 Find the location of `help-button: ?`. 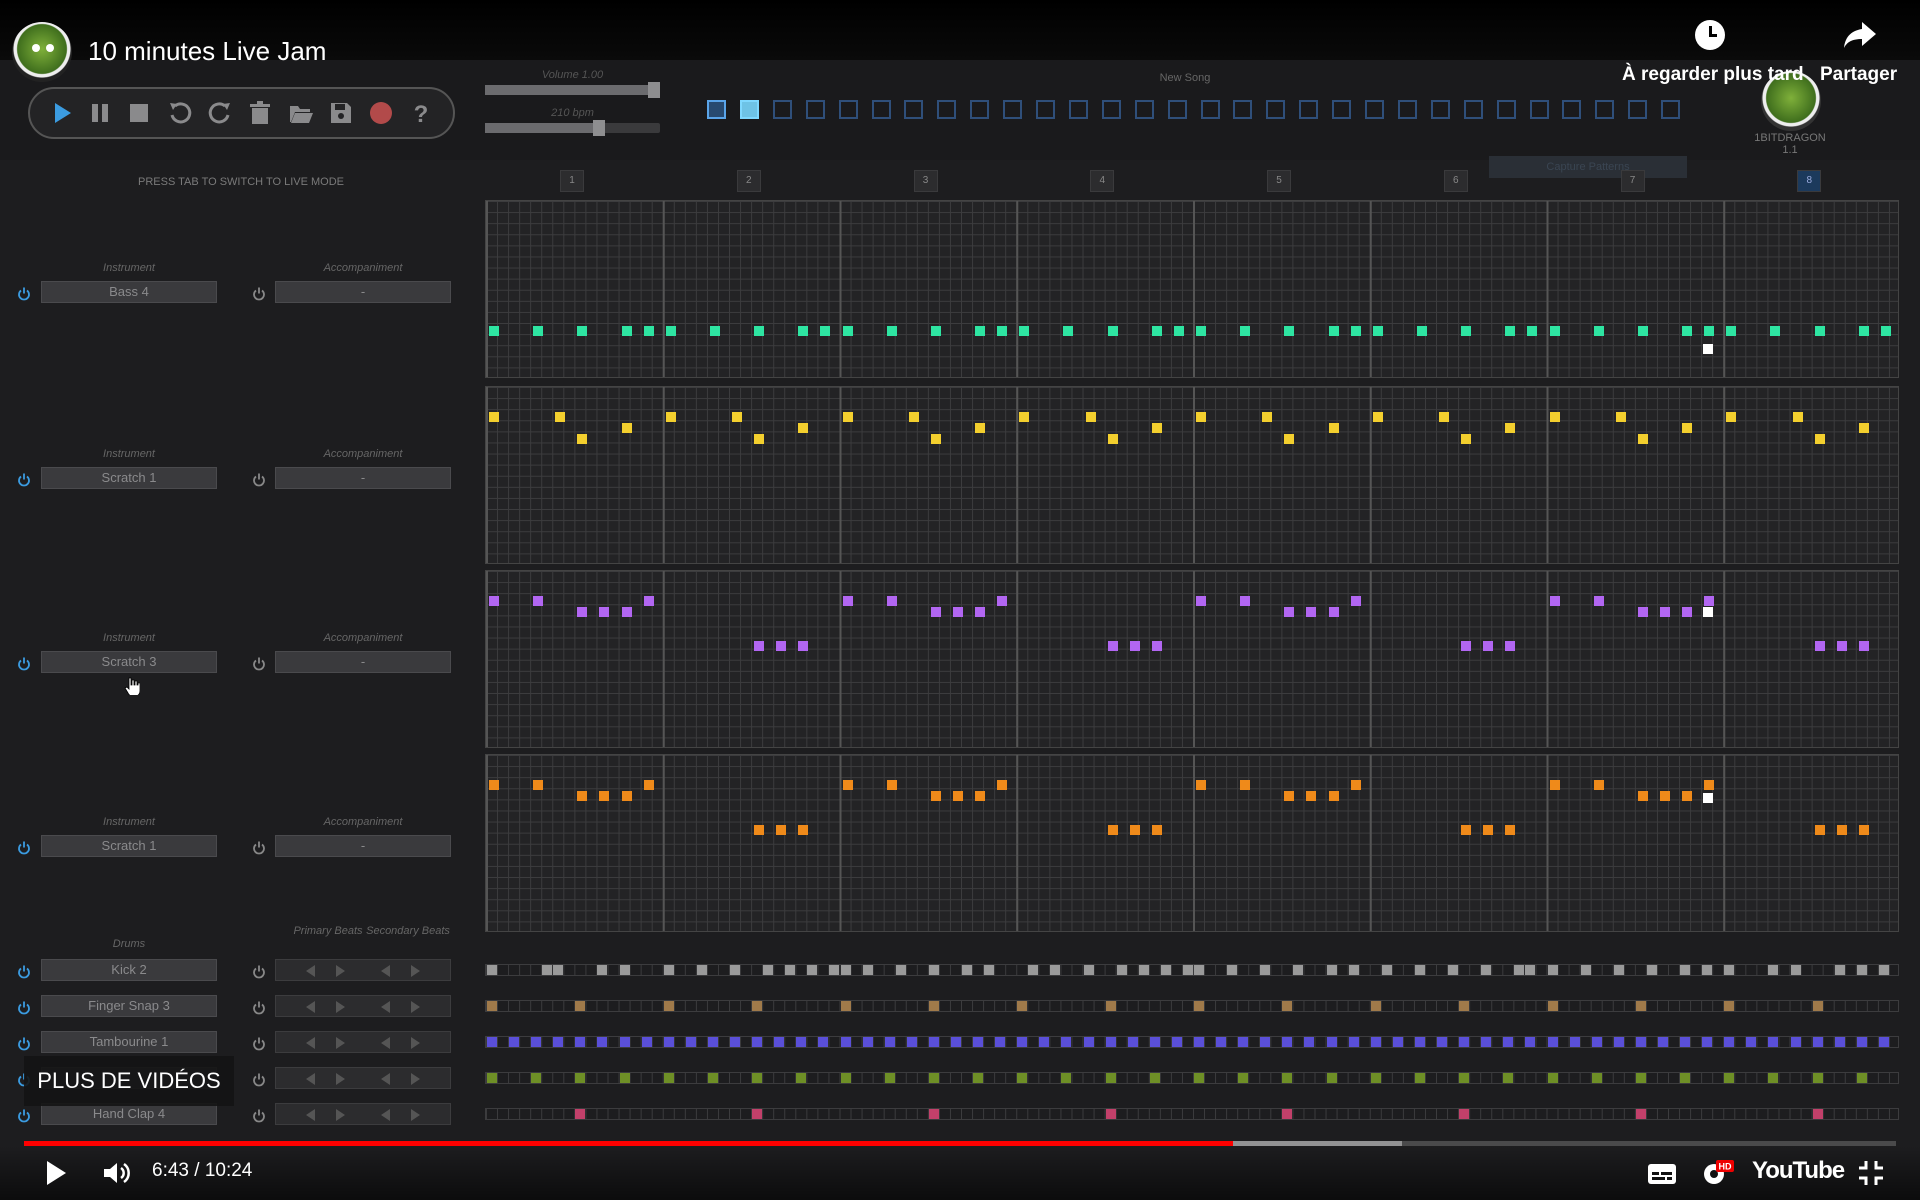

help-button: ? is located at coordinates (421, 113).